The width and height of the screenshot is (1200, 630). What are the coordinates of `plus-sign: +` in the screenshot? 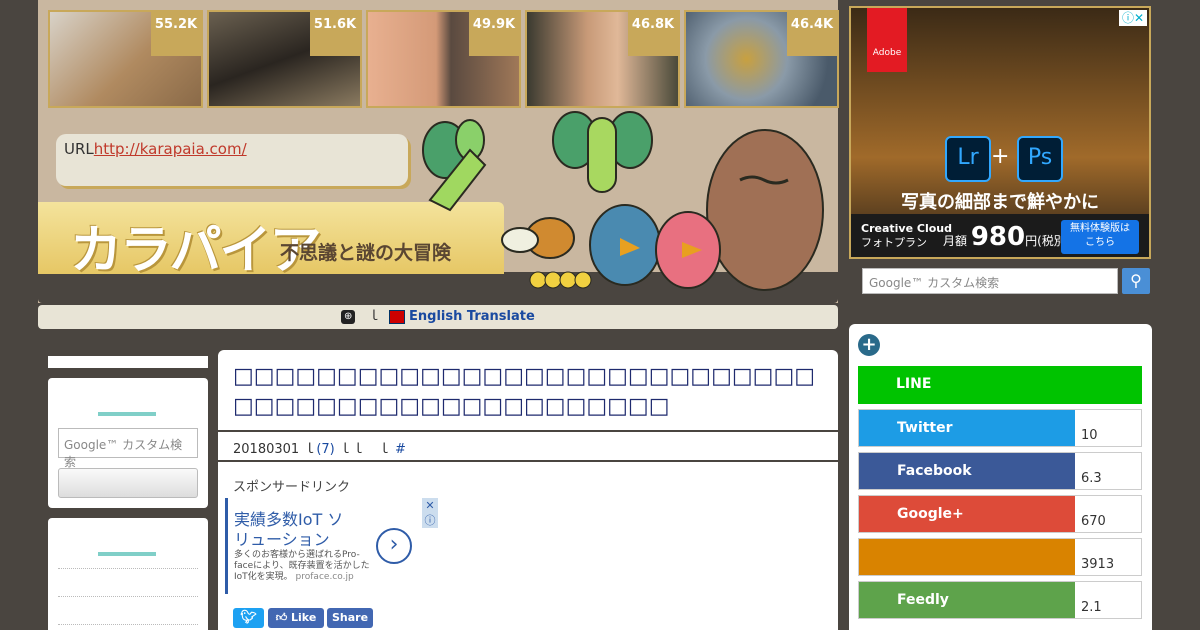 It's located at (1000, 156).